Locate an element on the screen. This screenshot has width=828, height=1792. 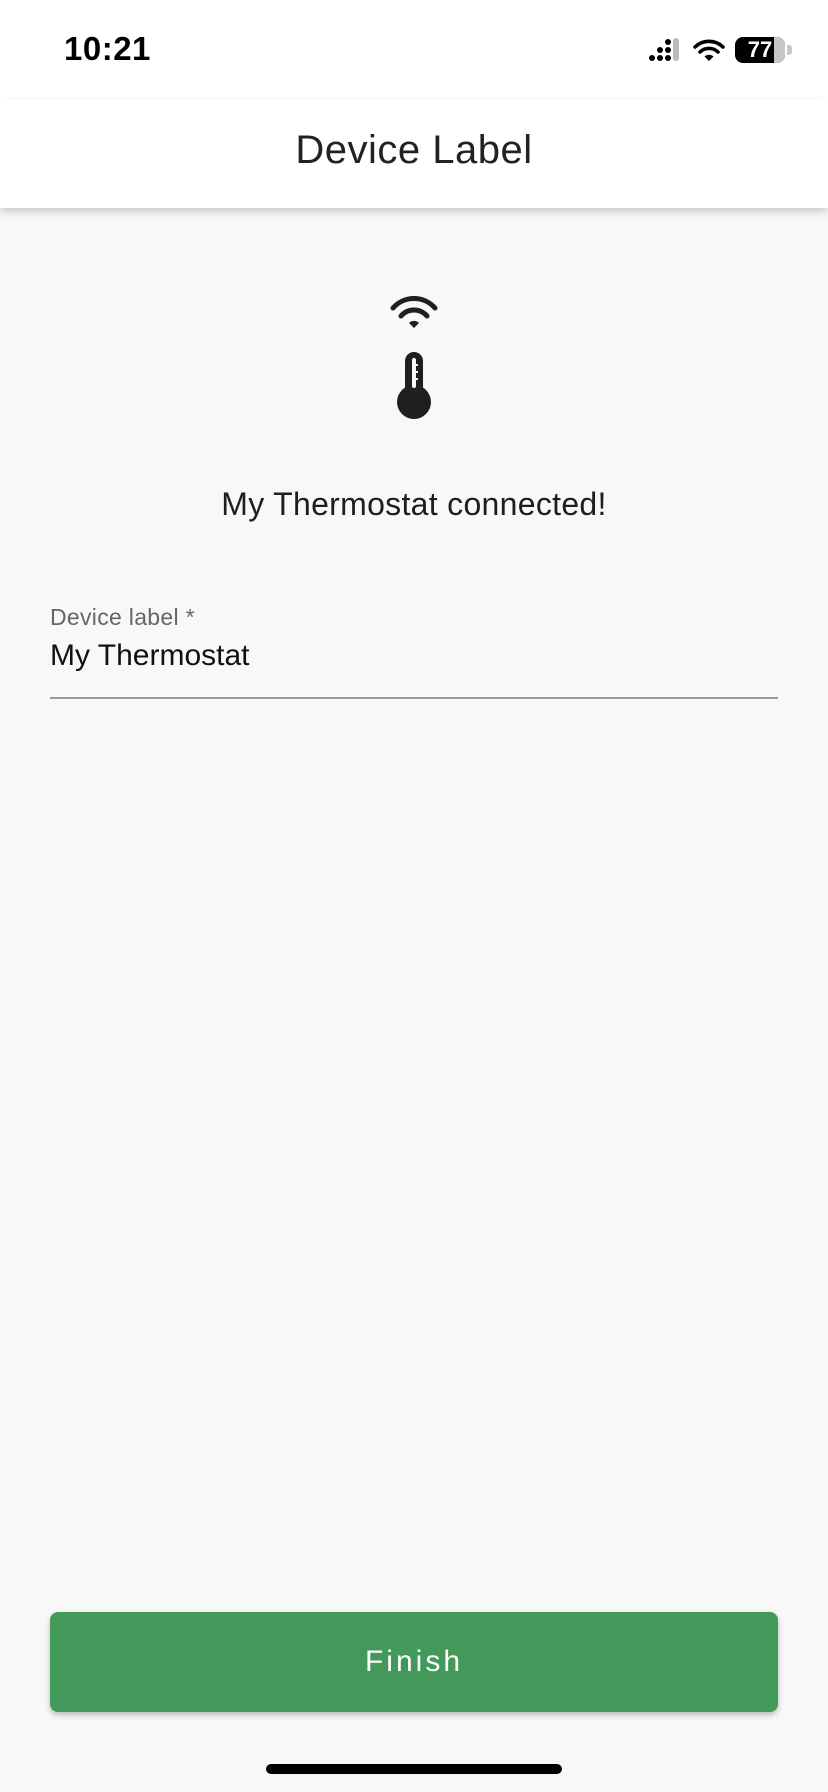
page-title: Device Label is located at coordinates (414, 150).